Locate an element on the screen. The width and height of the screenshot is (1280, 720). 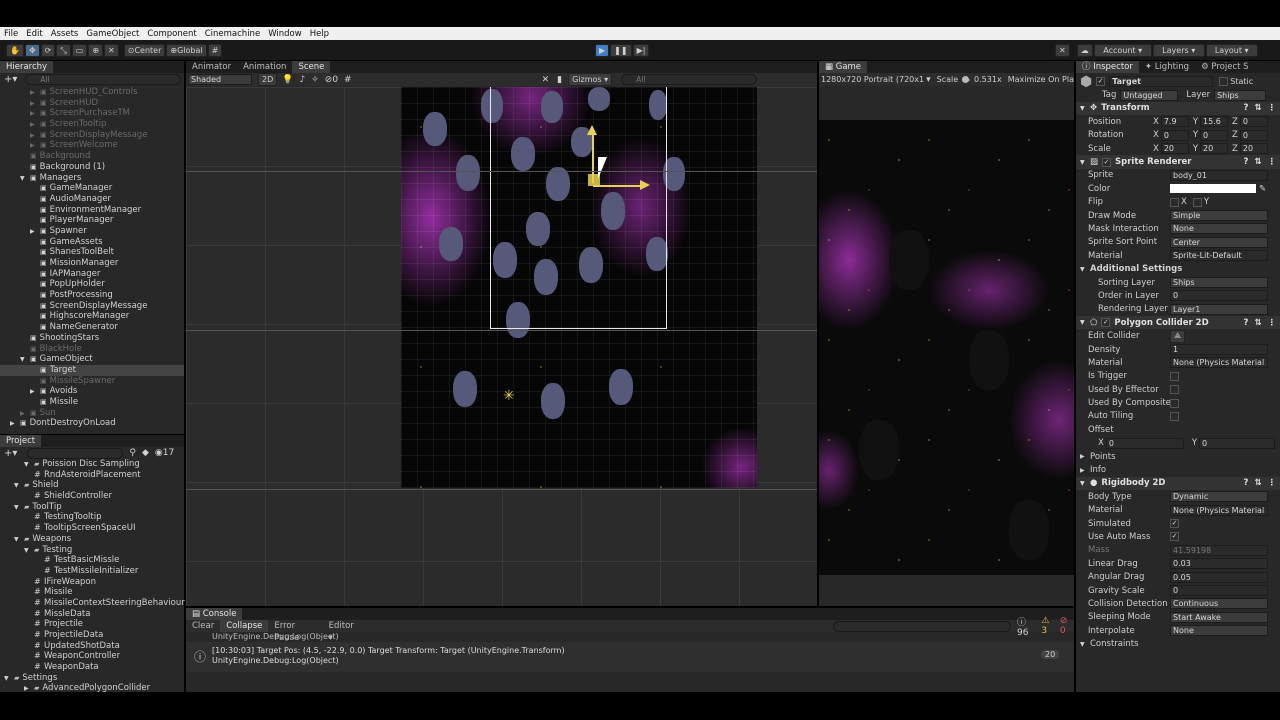
project-item: # WeaponController is located at coordinates (92, 656).